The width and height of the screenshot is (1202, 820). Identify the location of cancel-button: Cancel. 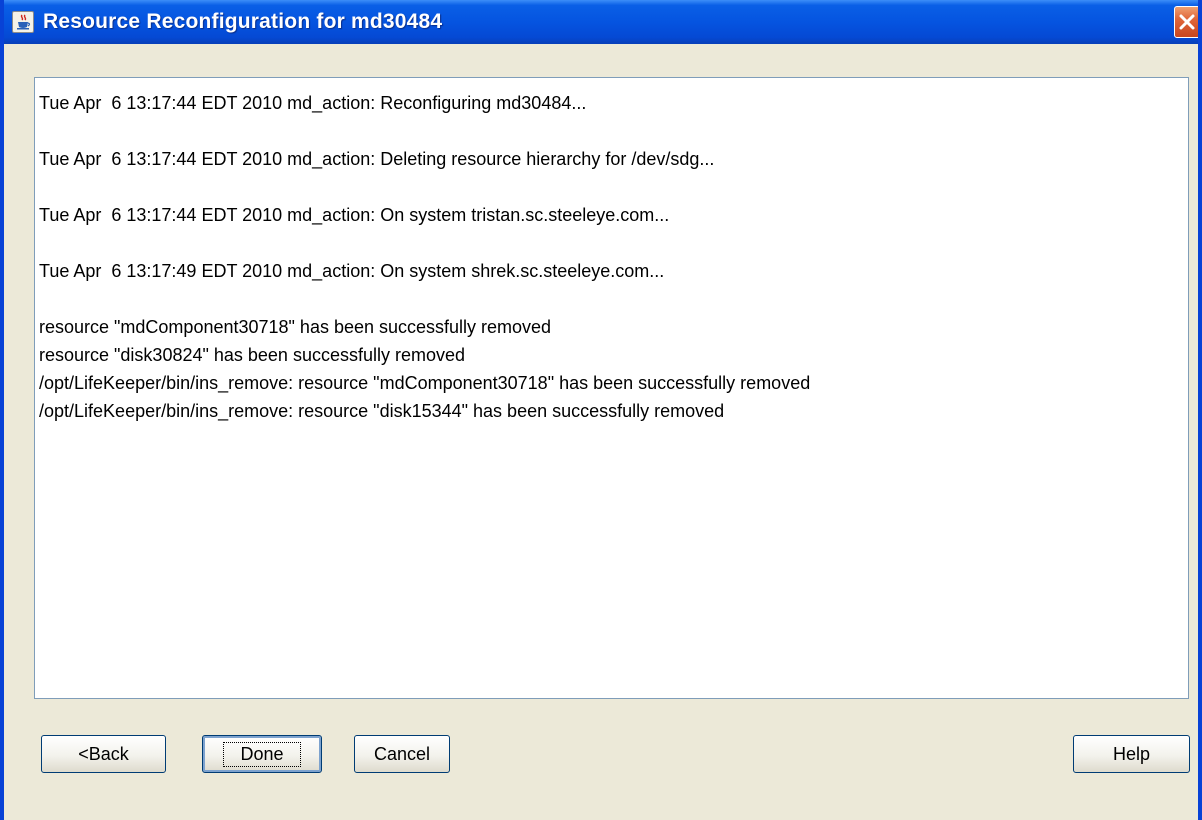
(402, 754).